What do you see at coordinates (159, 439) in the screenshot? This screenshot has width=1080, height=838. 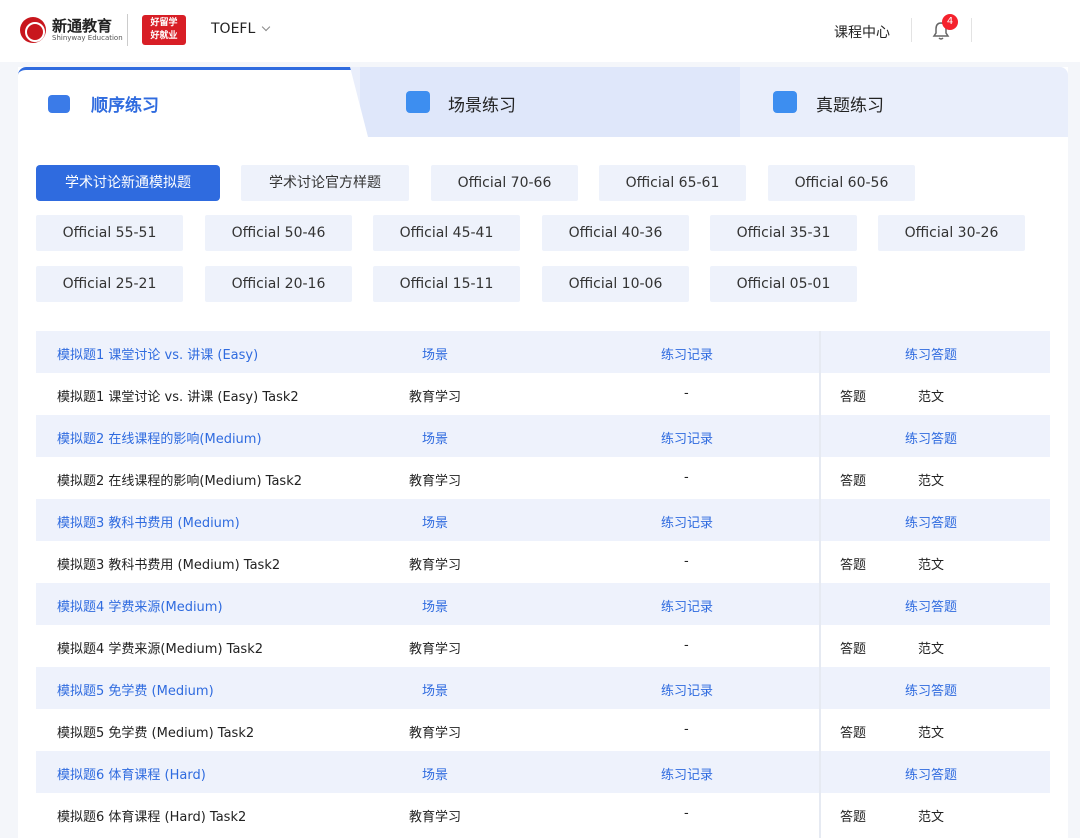 I see `question-title: 模拟题2 在线课程的影响(Medium)` at bounding box center [159, 439].